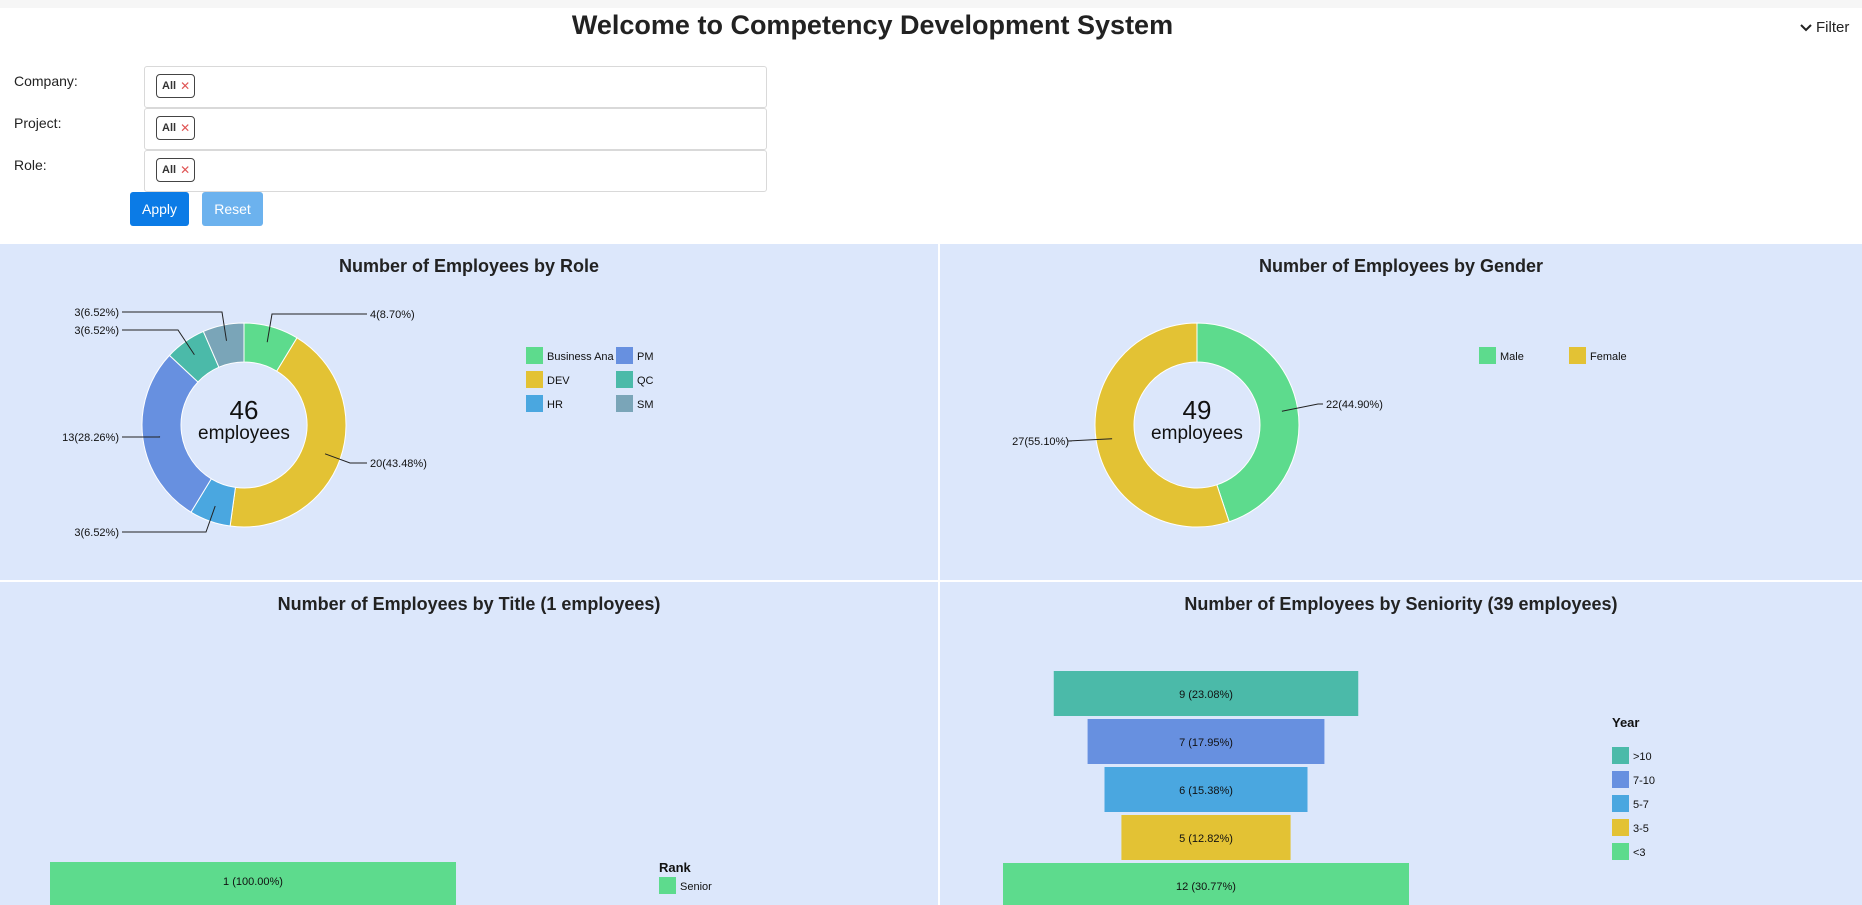  Describe the element at coordinates (1197, 410) in the screenshot. I see `center-value: 49` at that location.